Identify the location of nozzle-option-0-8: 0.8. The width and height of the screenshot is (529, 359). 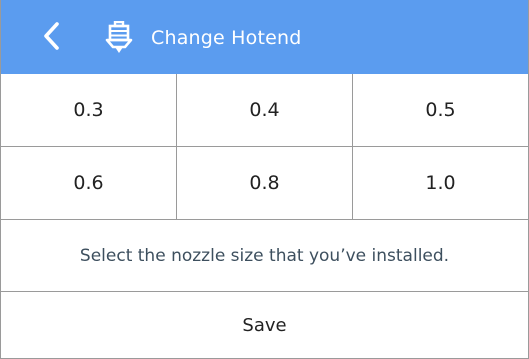
(264, 183).